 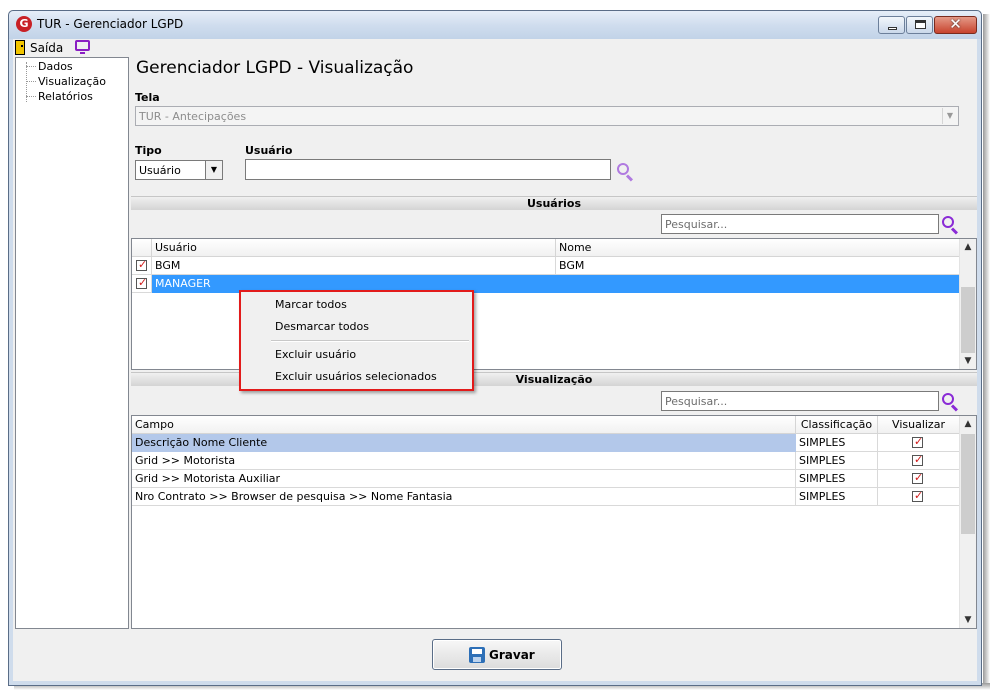 I want to click on navigation-tree: Dados Visualização Relatórios, so click(x=72, y=343).